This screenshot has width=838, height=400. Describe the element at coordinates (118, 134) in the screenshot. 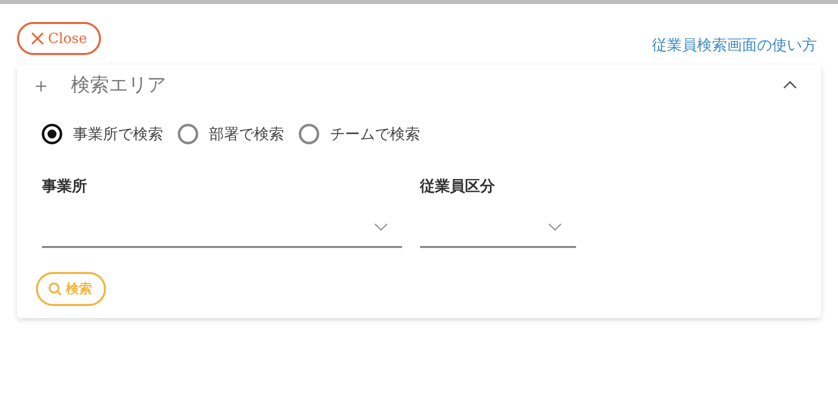

I see `radio-label: 事業所で検索` at that location.